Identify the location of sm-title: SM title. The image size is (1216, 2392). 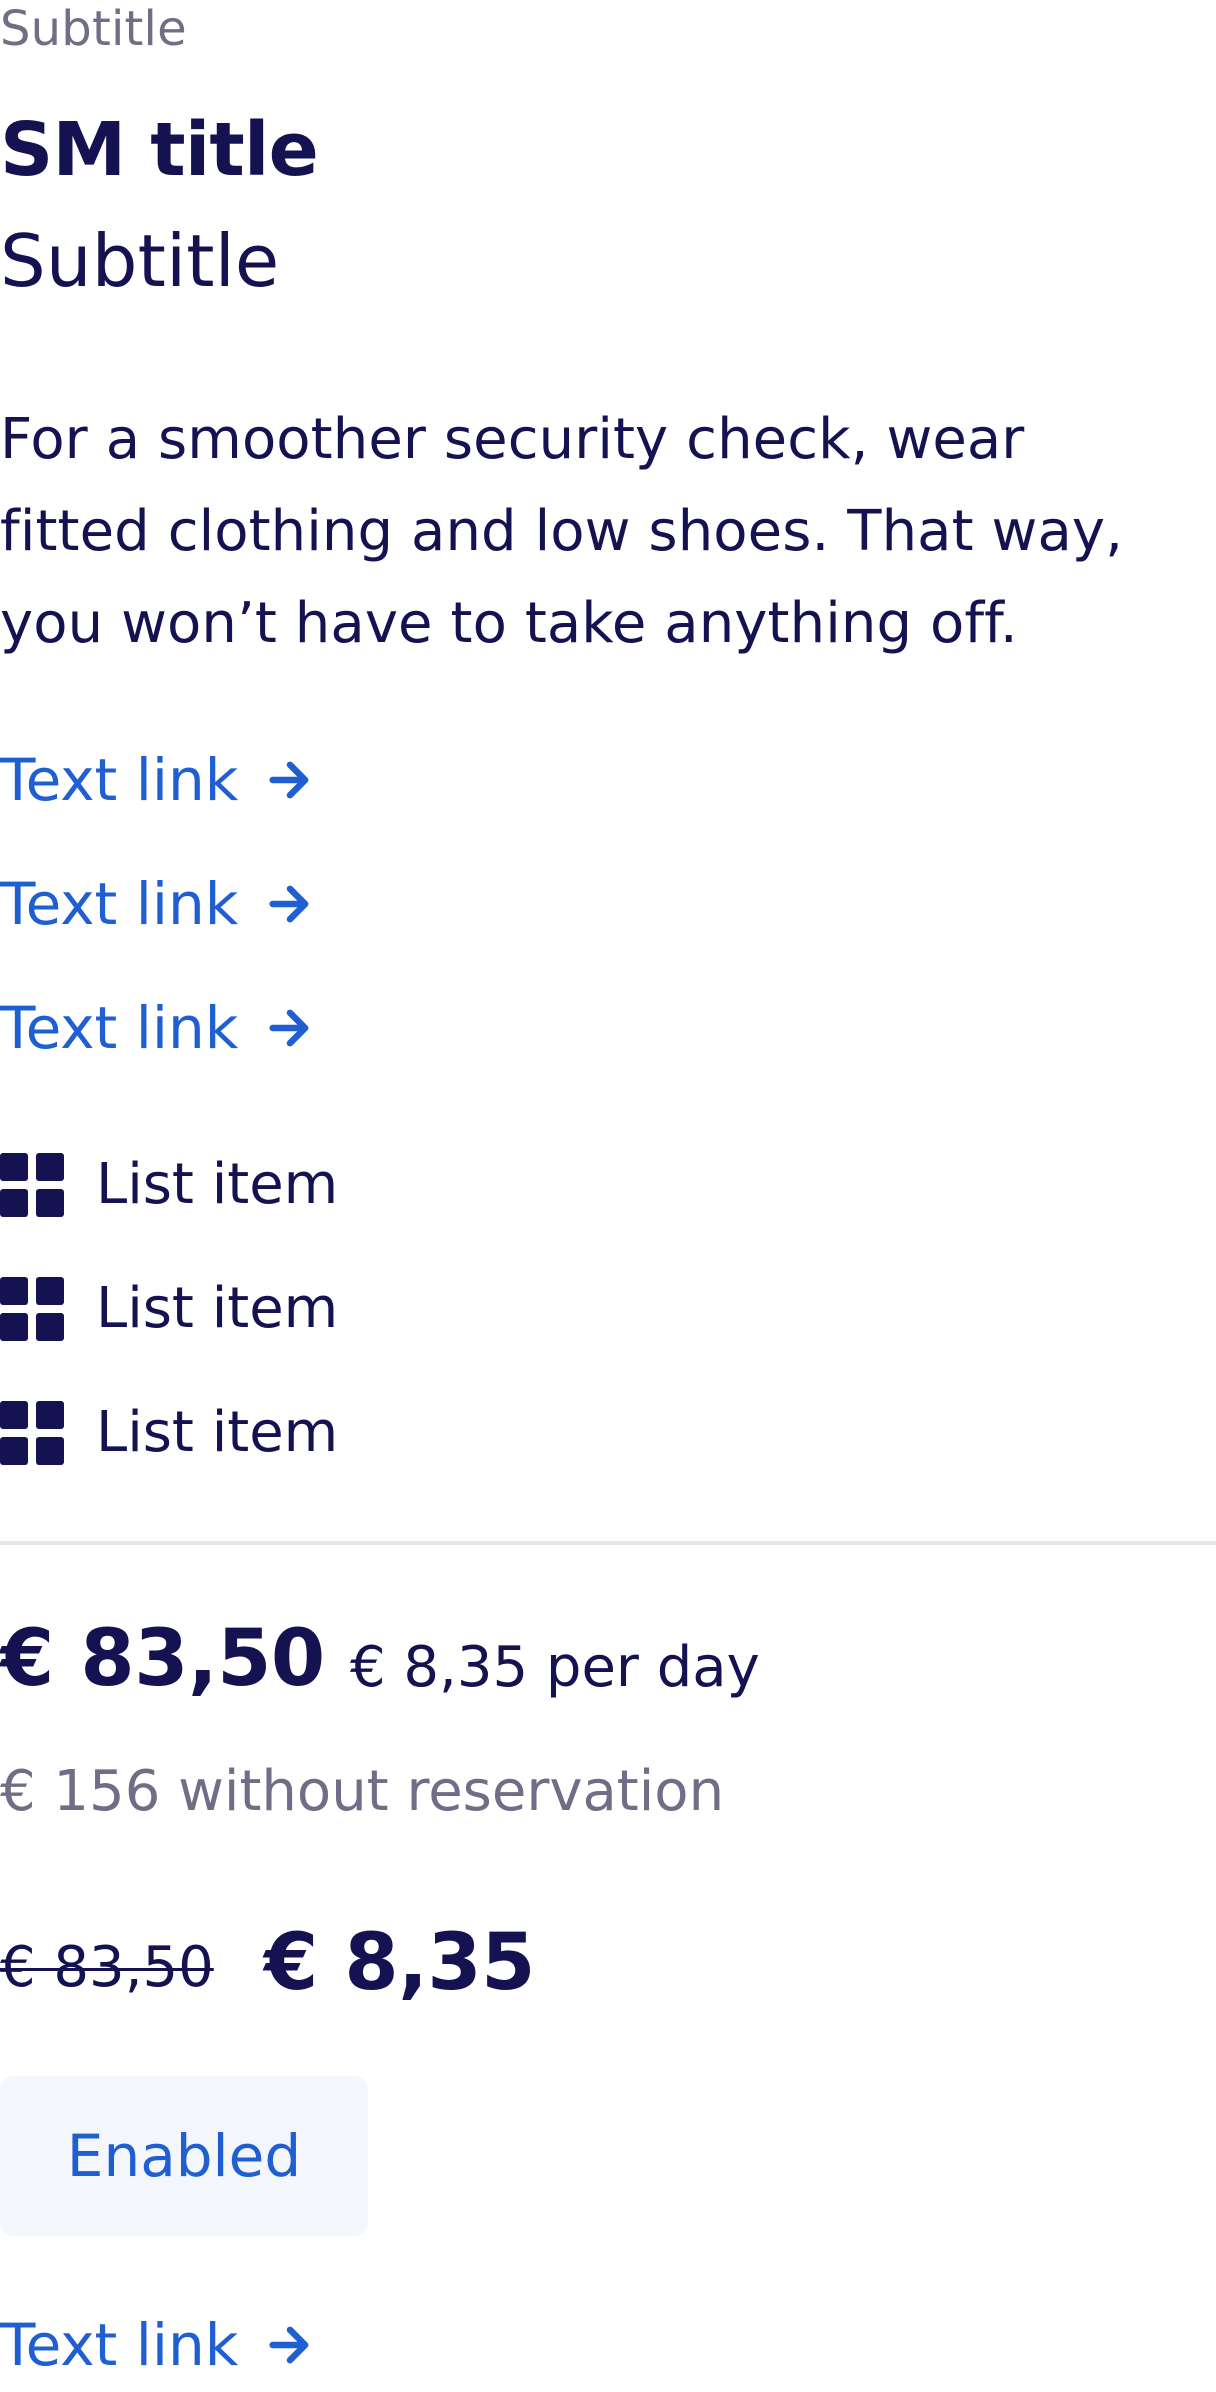
(159, 150).